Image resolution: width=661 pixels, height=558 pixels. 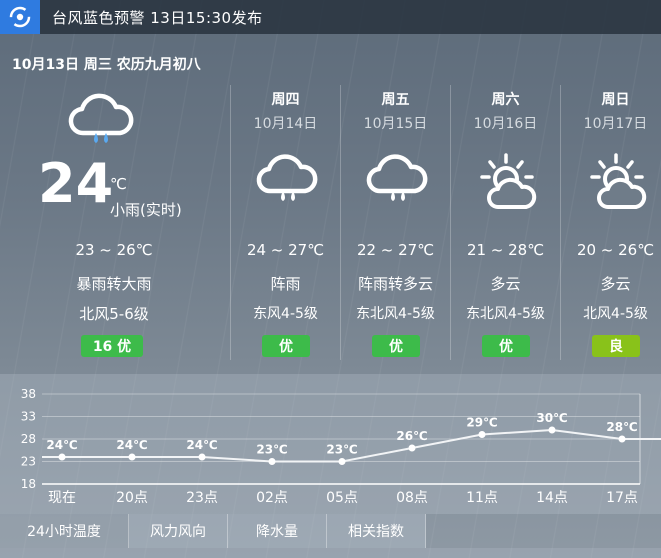 I want to click on current-temperature: 24, so click(x=76, y=183).